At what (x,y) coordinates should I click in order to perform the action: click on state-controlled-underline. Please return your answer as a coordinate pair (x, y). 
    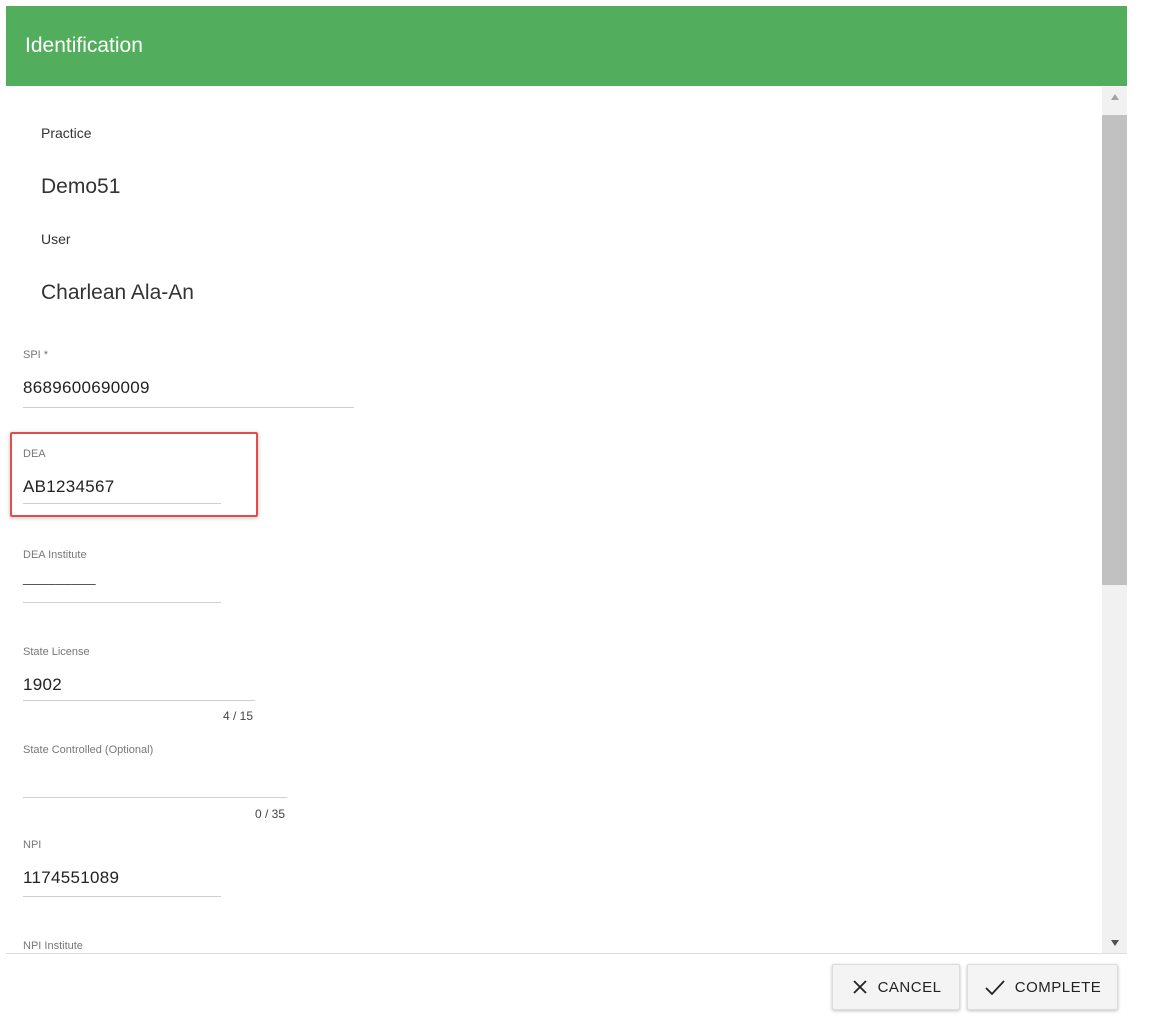
    Looking at the image, I should click on (155, 797).